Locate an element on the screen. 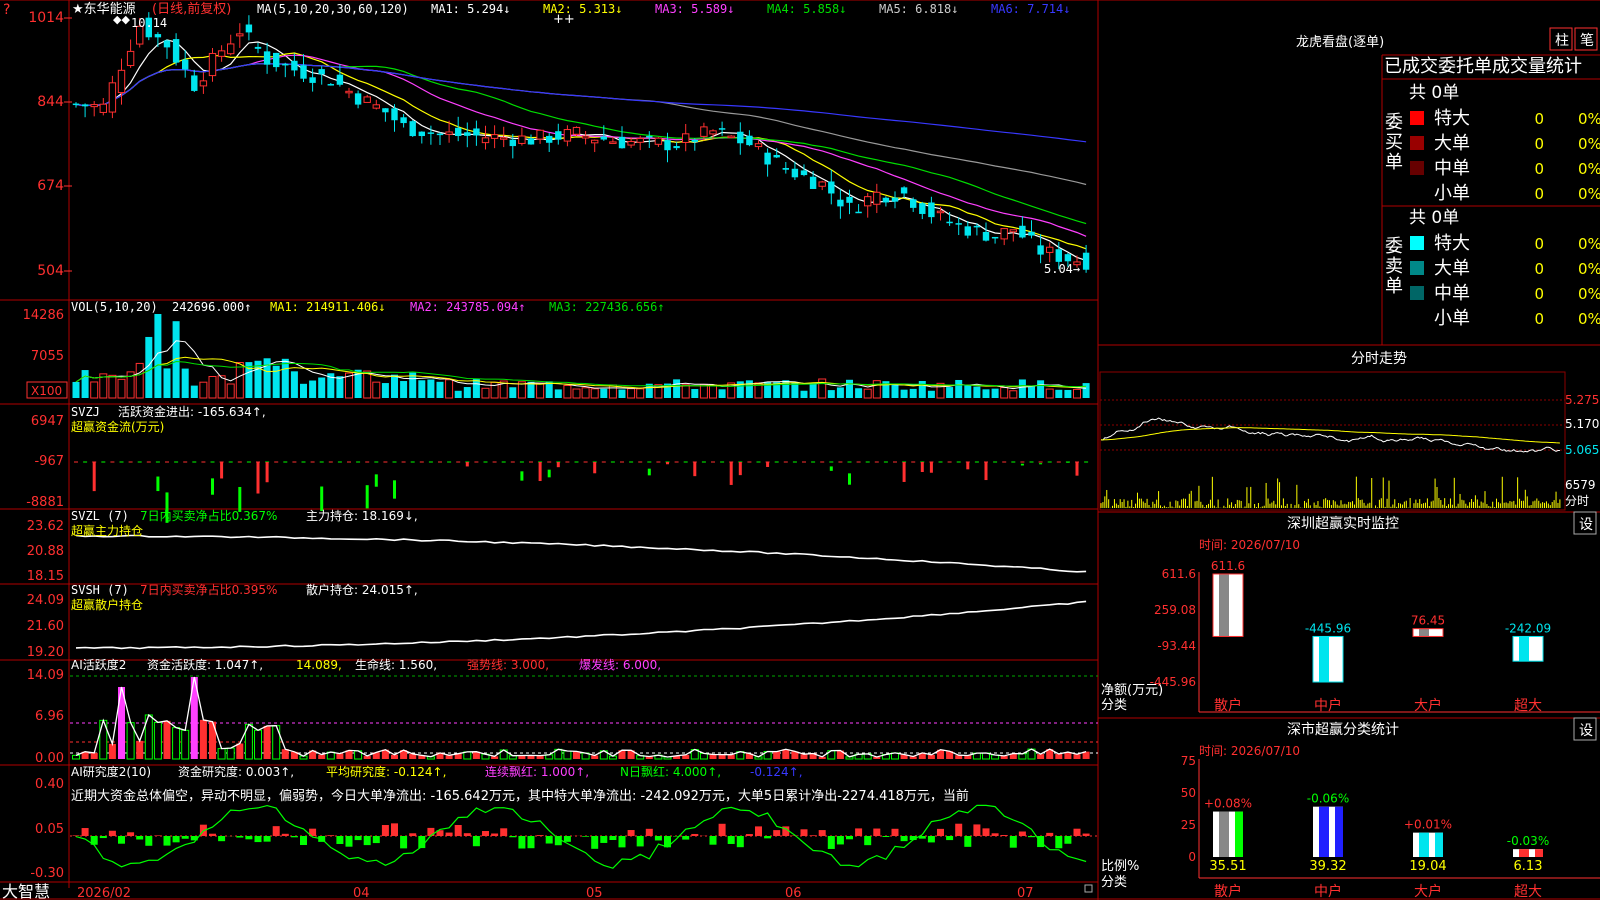  stats-axis-label: 0 is located at coordinates (1192, 857).